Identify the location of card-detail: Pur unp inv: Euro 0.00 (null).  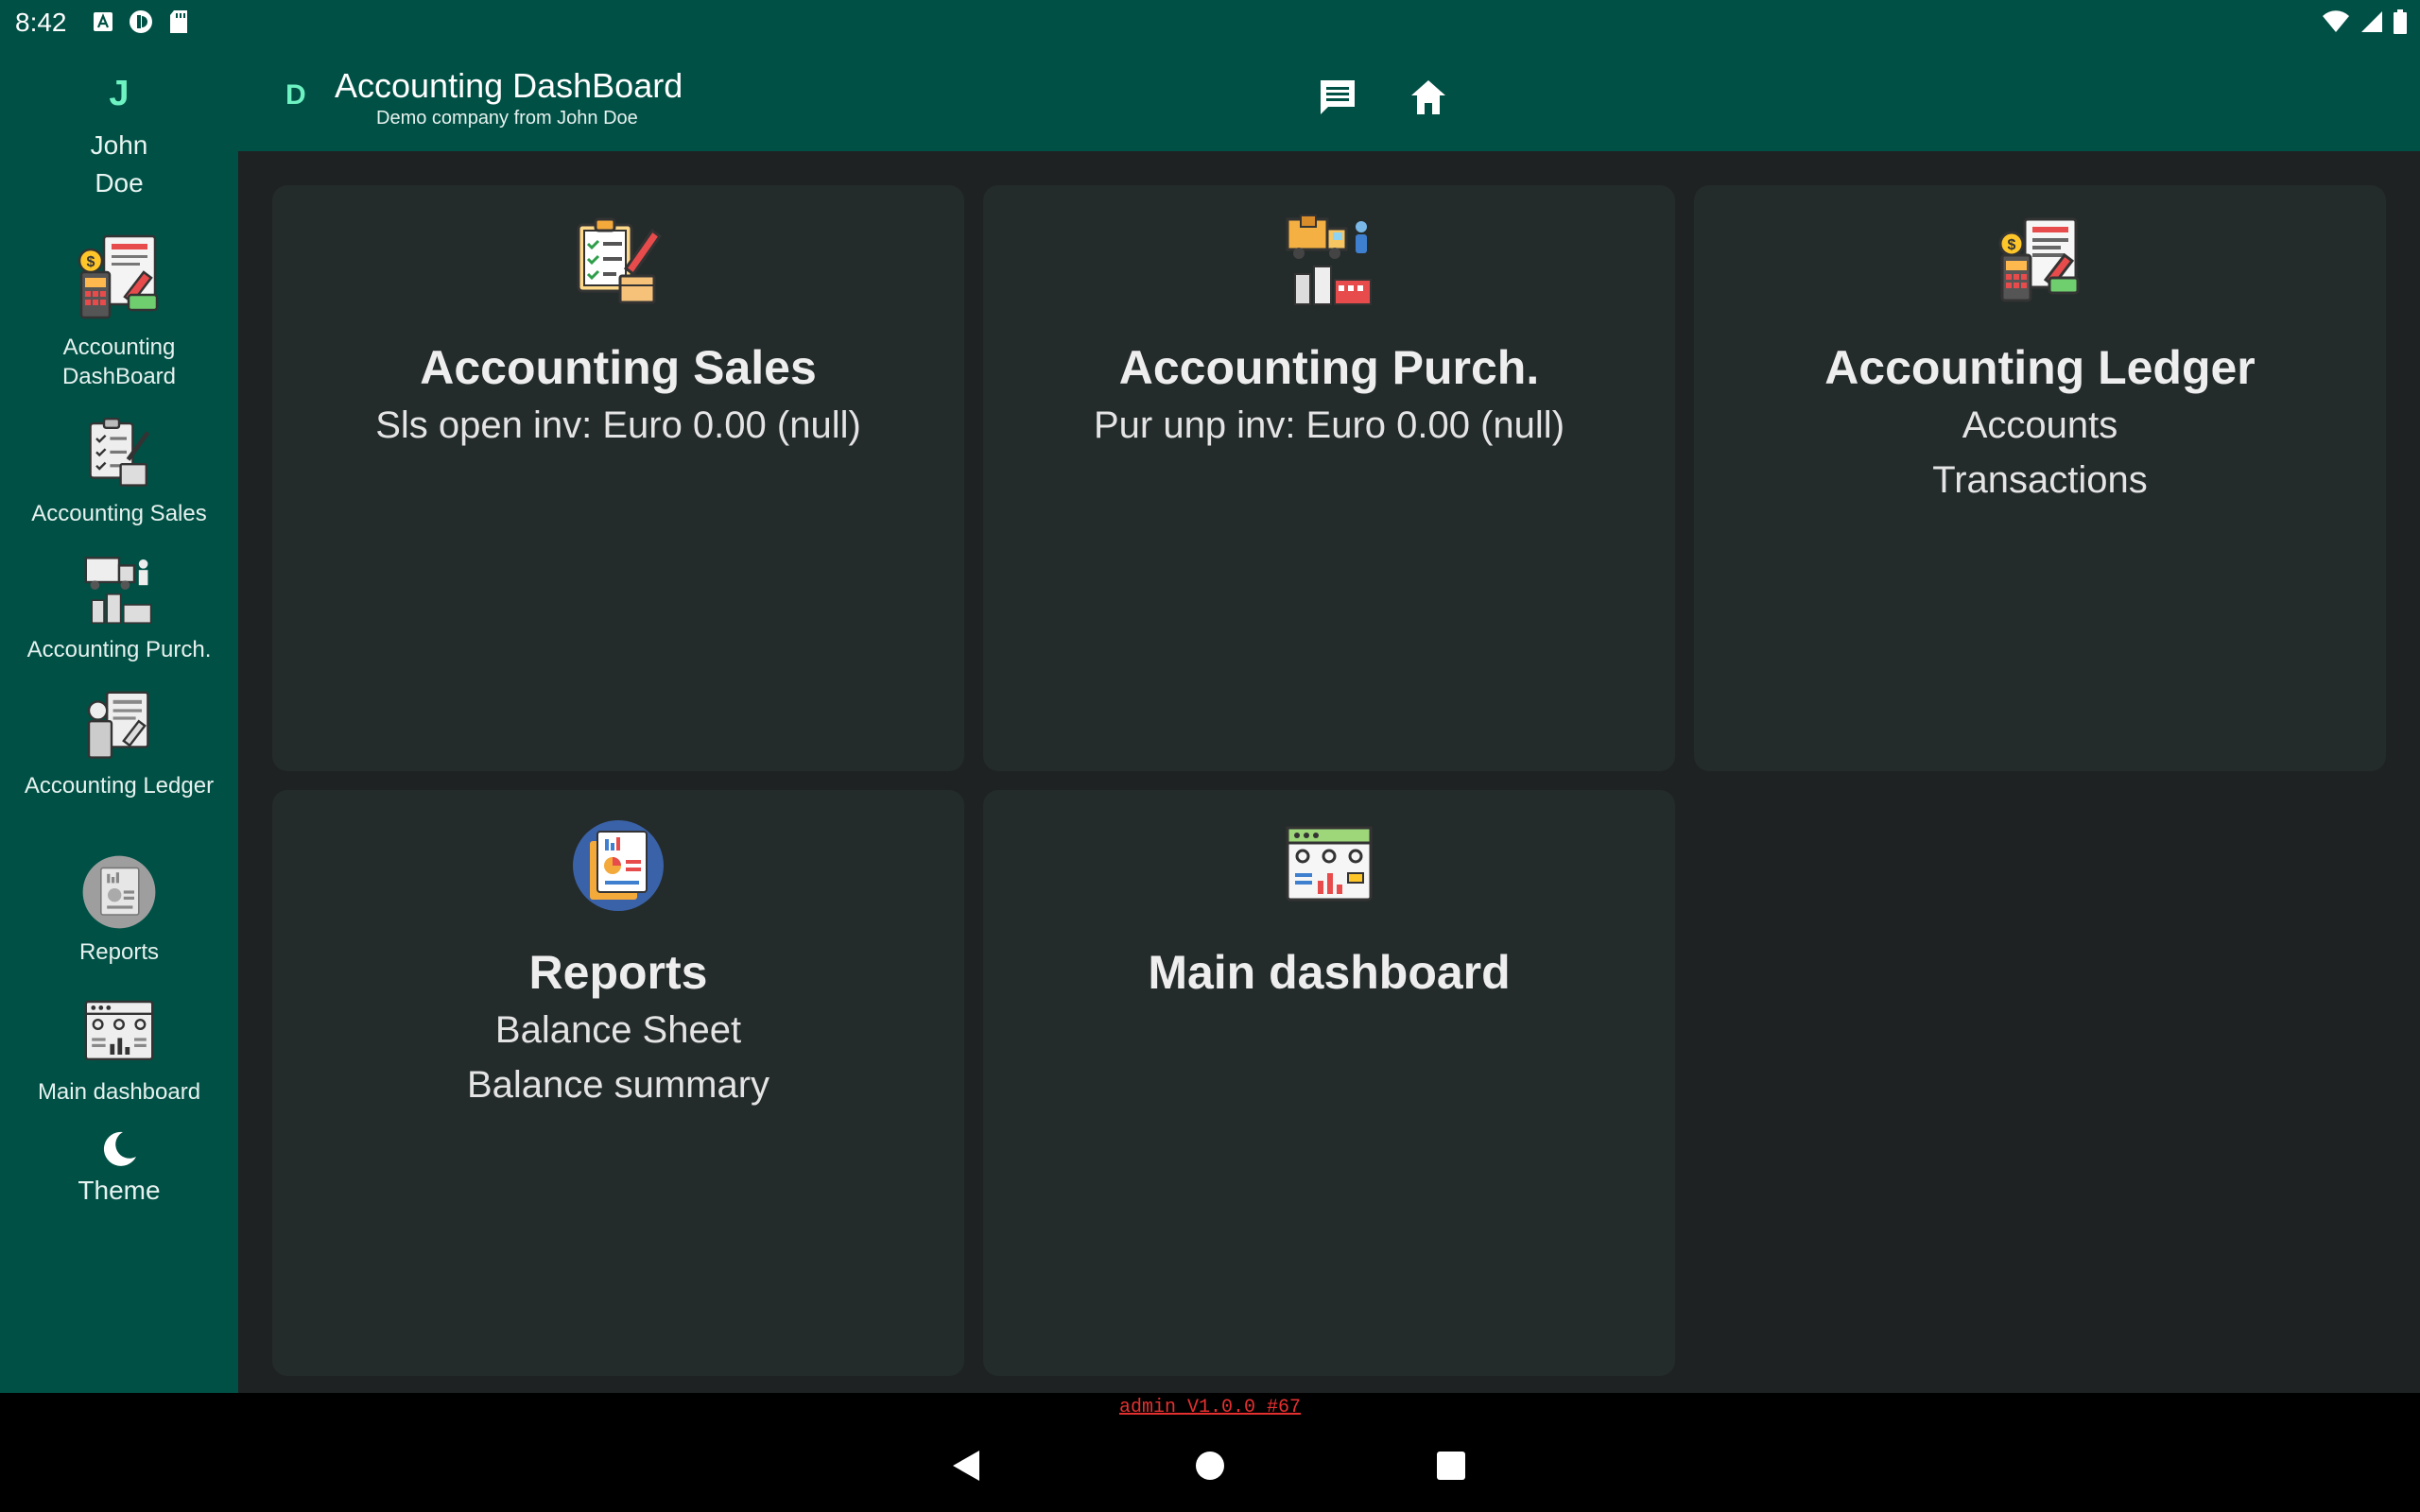
(1329, 425).